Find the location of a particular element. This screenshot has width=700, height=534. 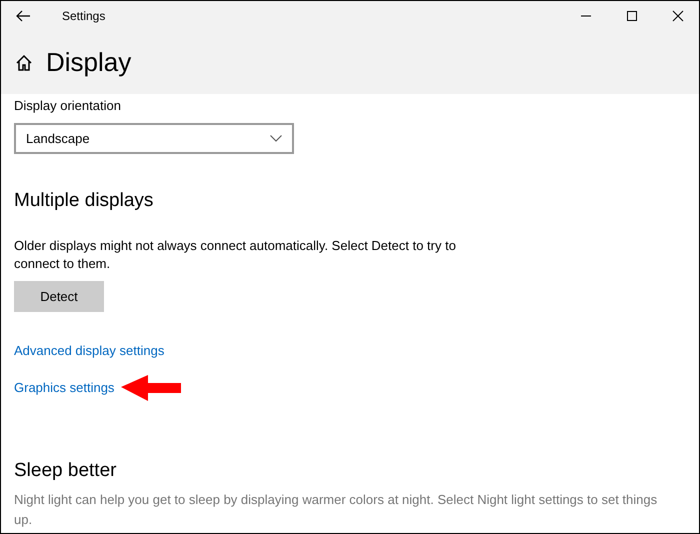

home-icon is located at coordinates (24, 62).